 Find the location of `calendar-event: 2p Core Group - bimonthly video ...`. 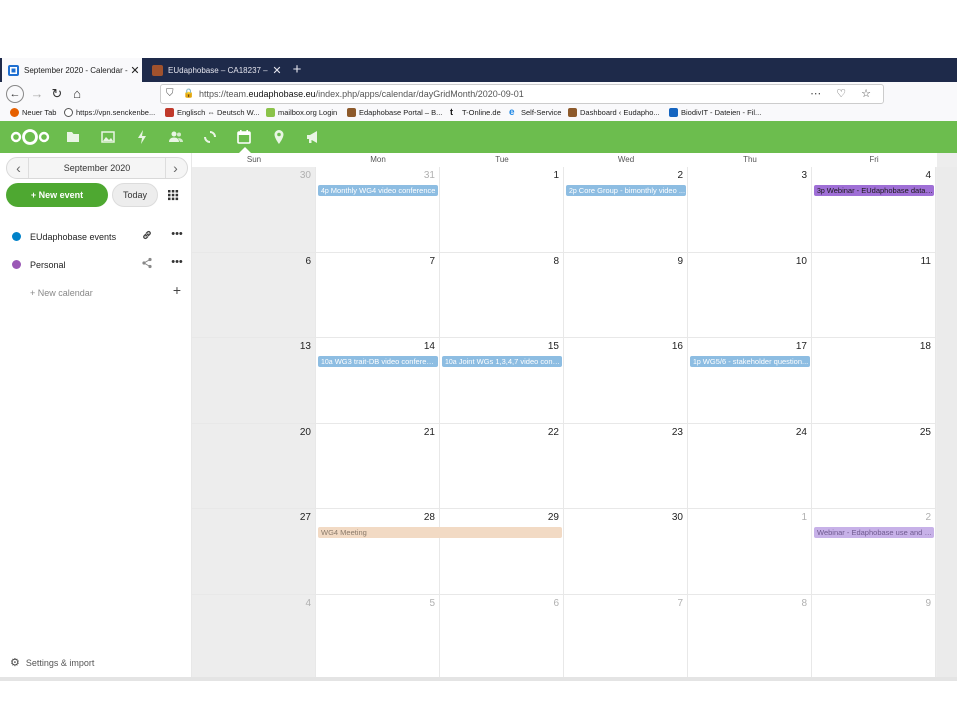

calendar-event: 2p Core Group - bimonthly video ... is located at coordinates (626, 190).